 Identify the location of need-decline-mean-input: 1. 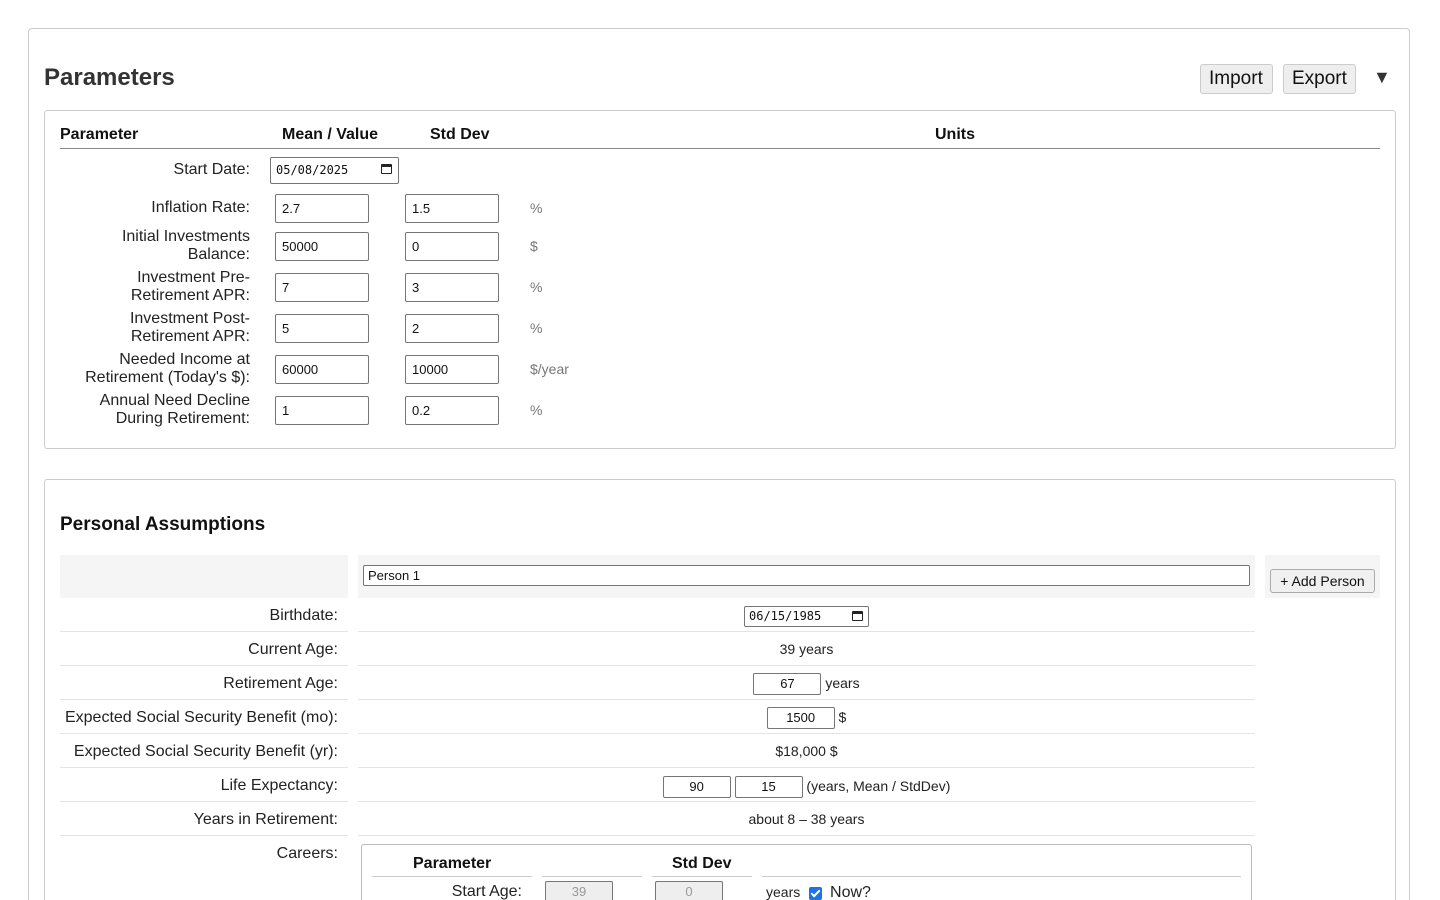
(322, 410).